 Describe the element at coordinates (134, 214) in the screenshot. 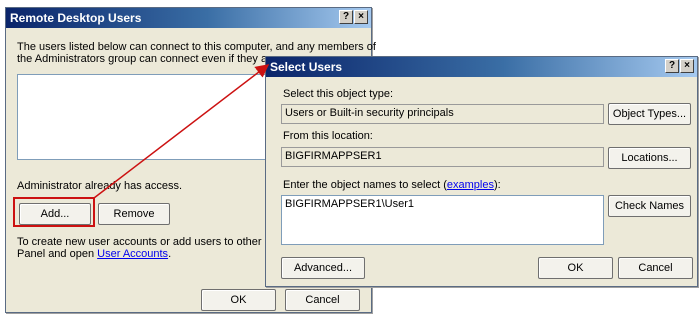

I see `remove-button: Remove` at that location.